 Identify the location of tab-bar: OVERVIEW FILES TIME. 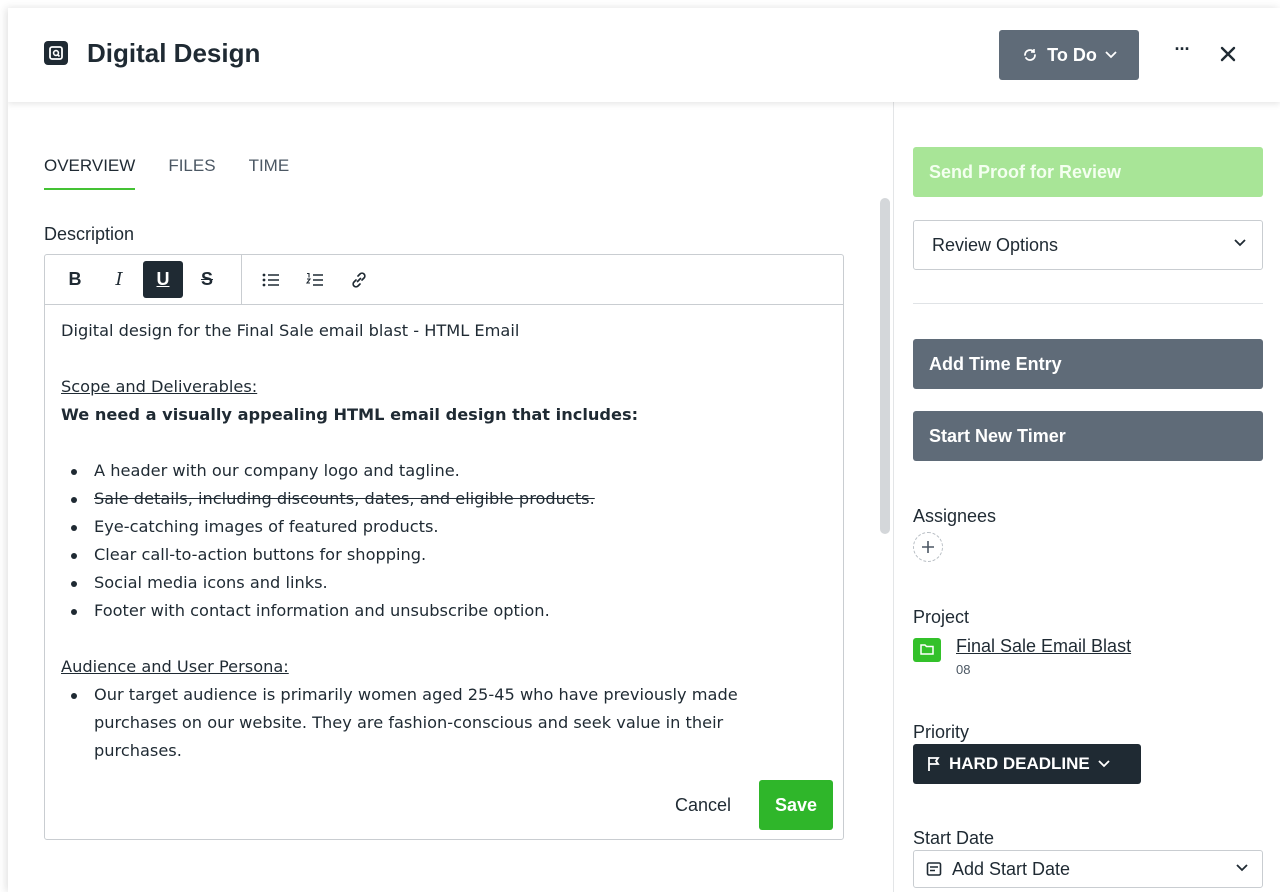
(166, 173).